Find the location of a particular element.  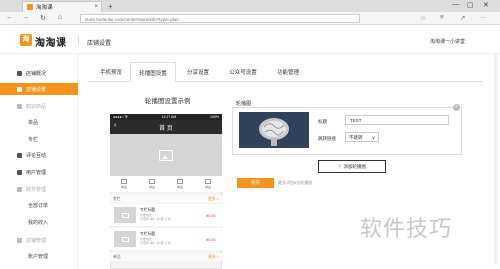

sidebar-item-label: 店铺设置 is located at coordinates (36, 89).